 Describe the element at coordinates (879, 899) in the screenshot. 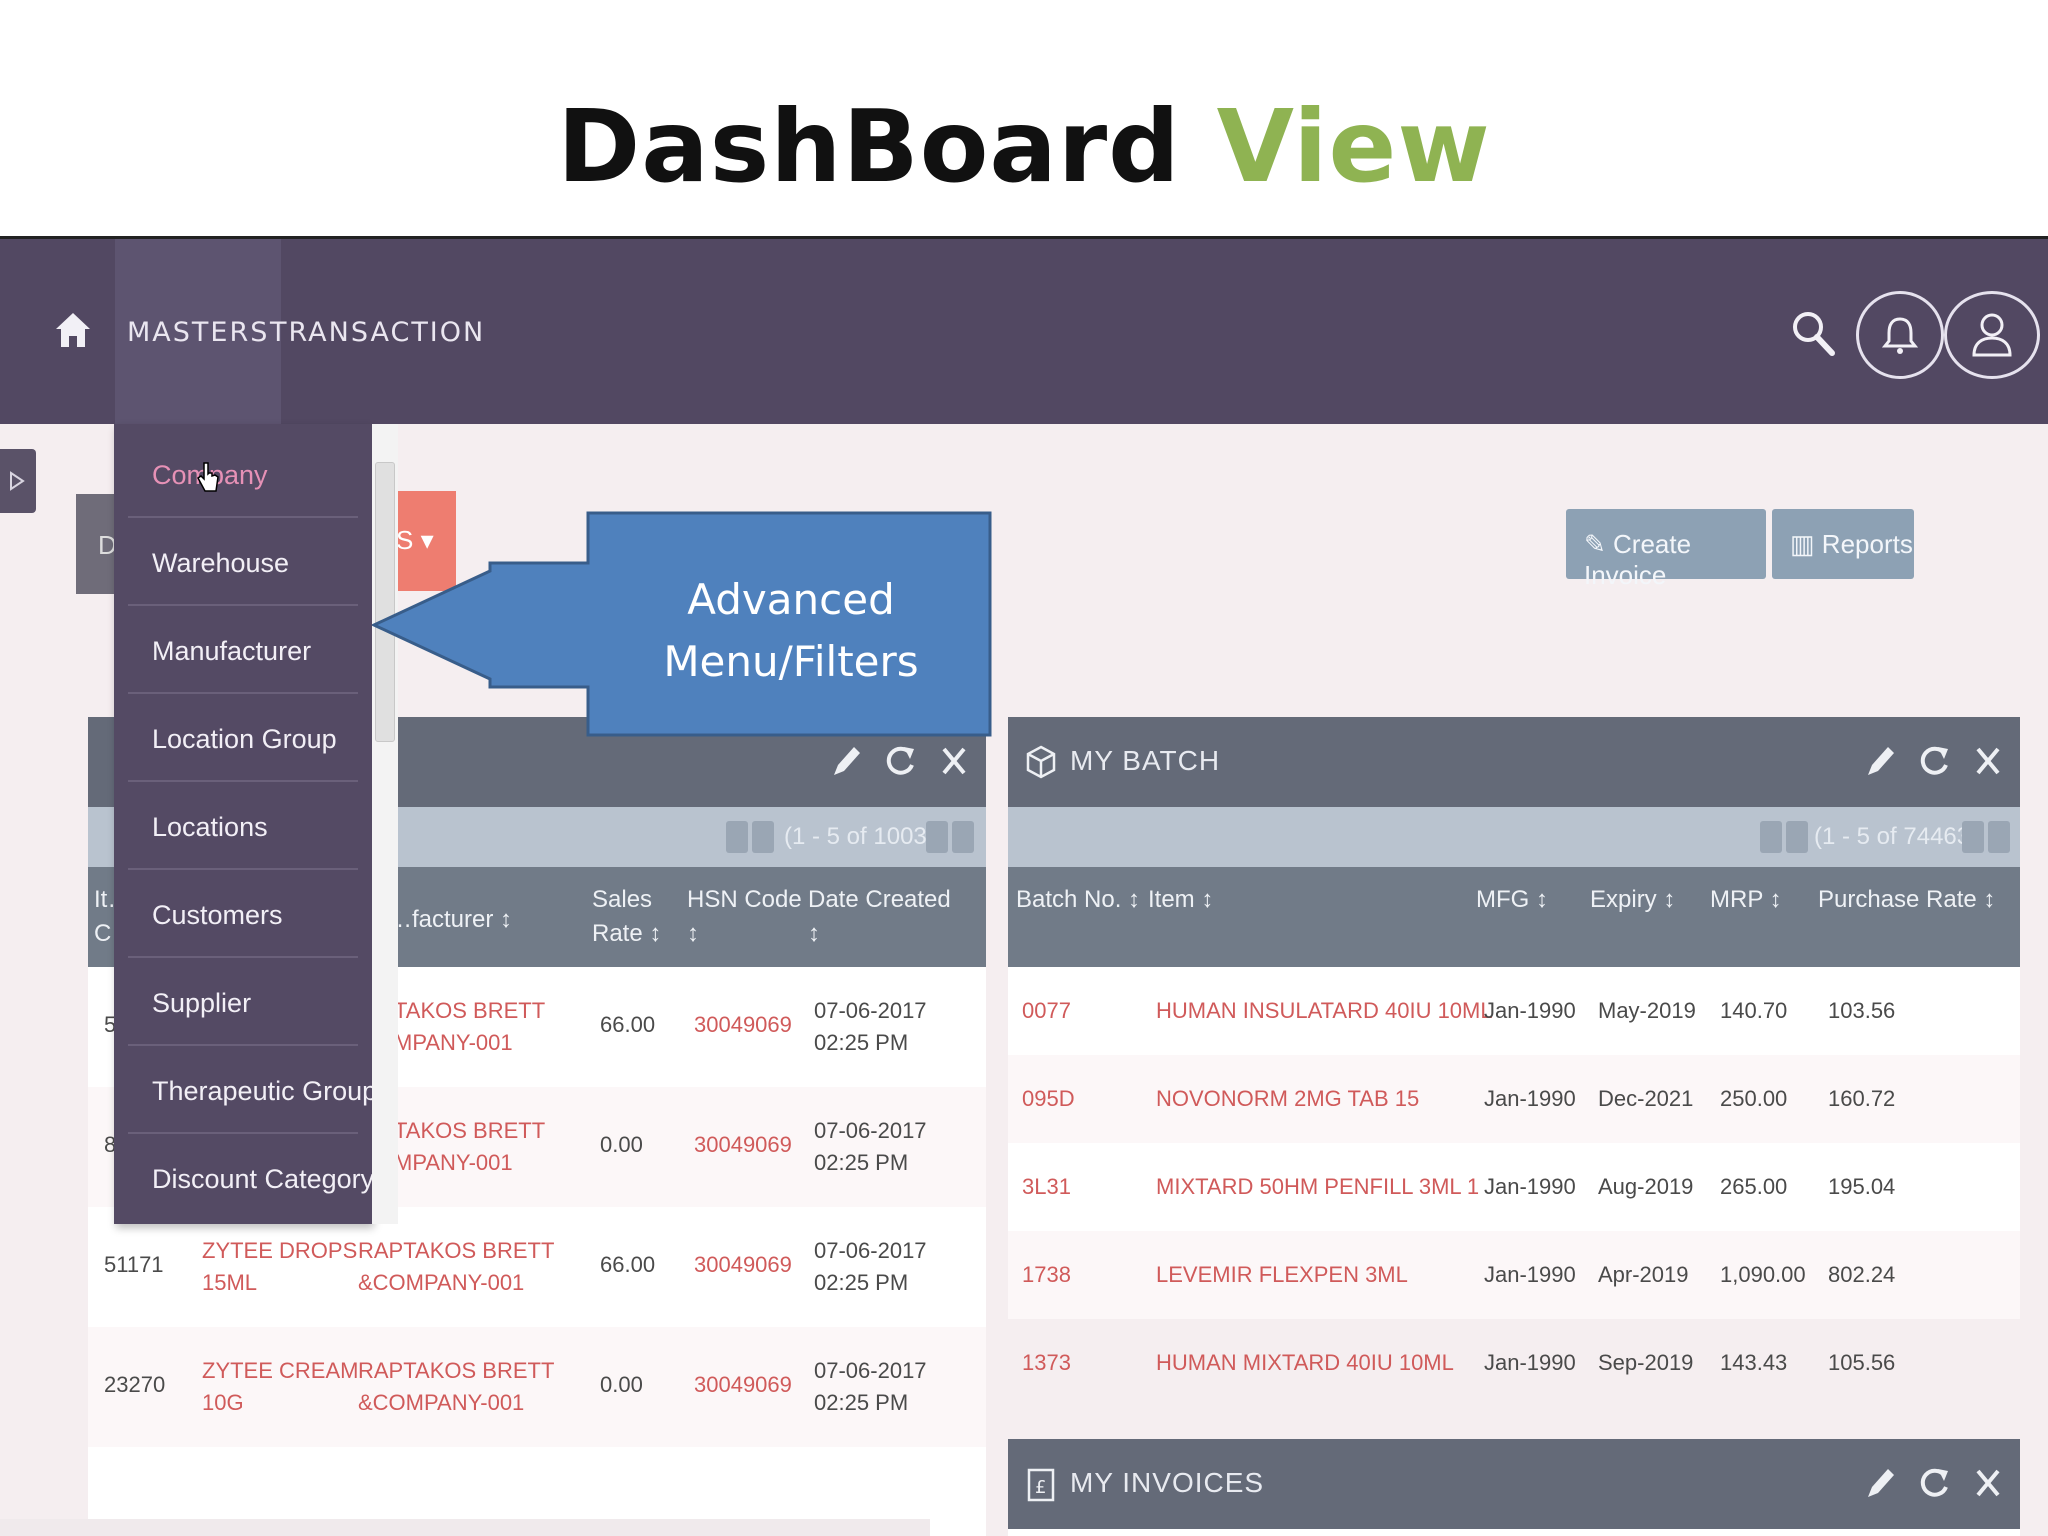

I see `col-date-line1: Date Created` at that location.